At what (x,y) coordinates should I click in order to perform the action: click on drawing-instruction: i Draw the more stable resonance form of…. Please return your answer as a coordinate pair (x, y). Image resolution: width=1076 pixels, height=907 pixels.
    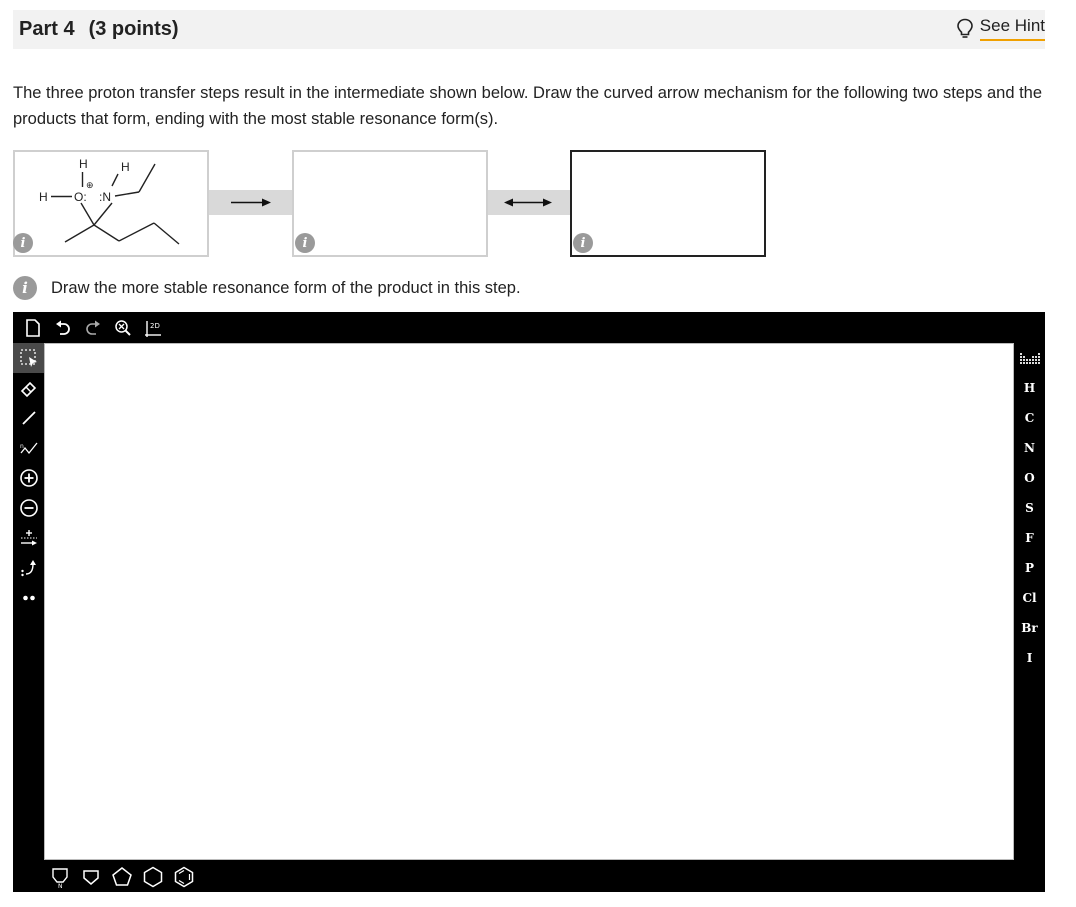
    Looking at the image, I should click on (267, 288).